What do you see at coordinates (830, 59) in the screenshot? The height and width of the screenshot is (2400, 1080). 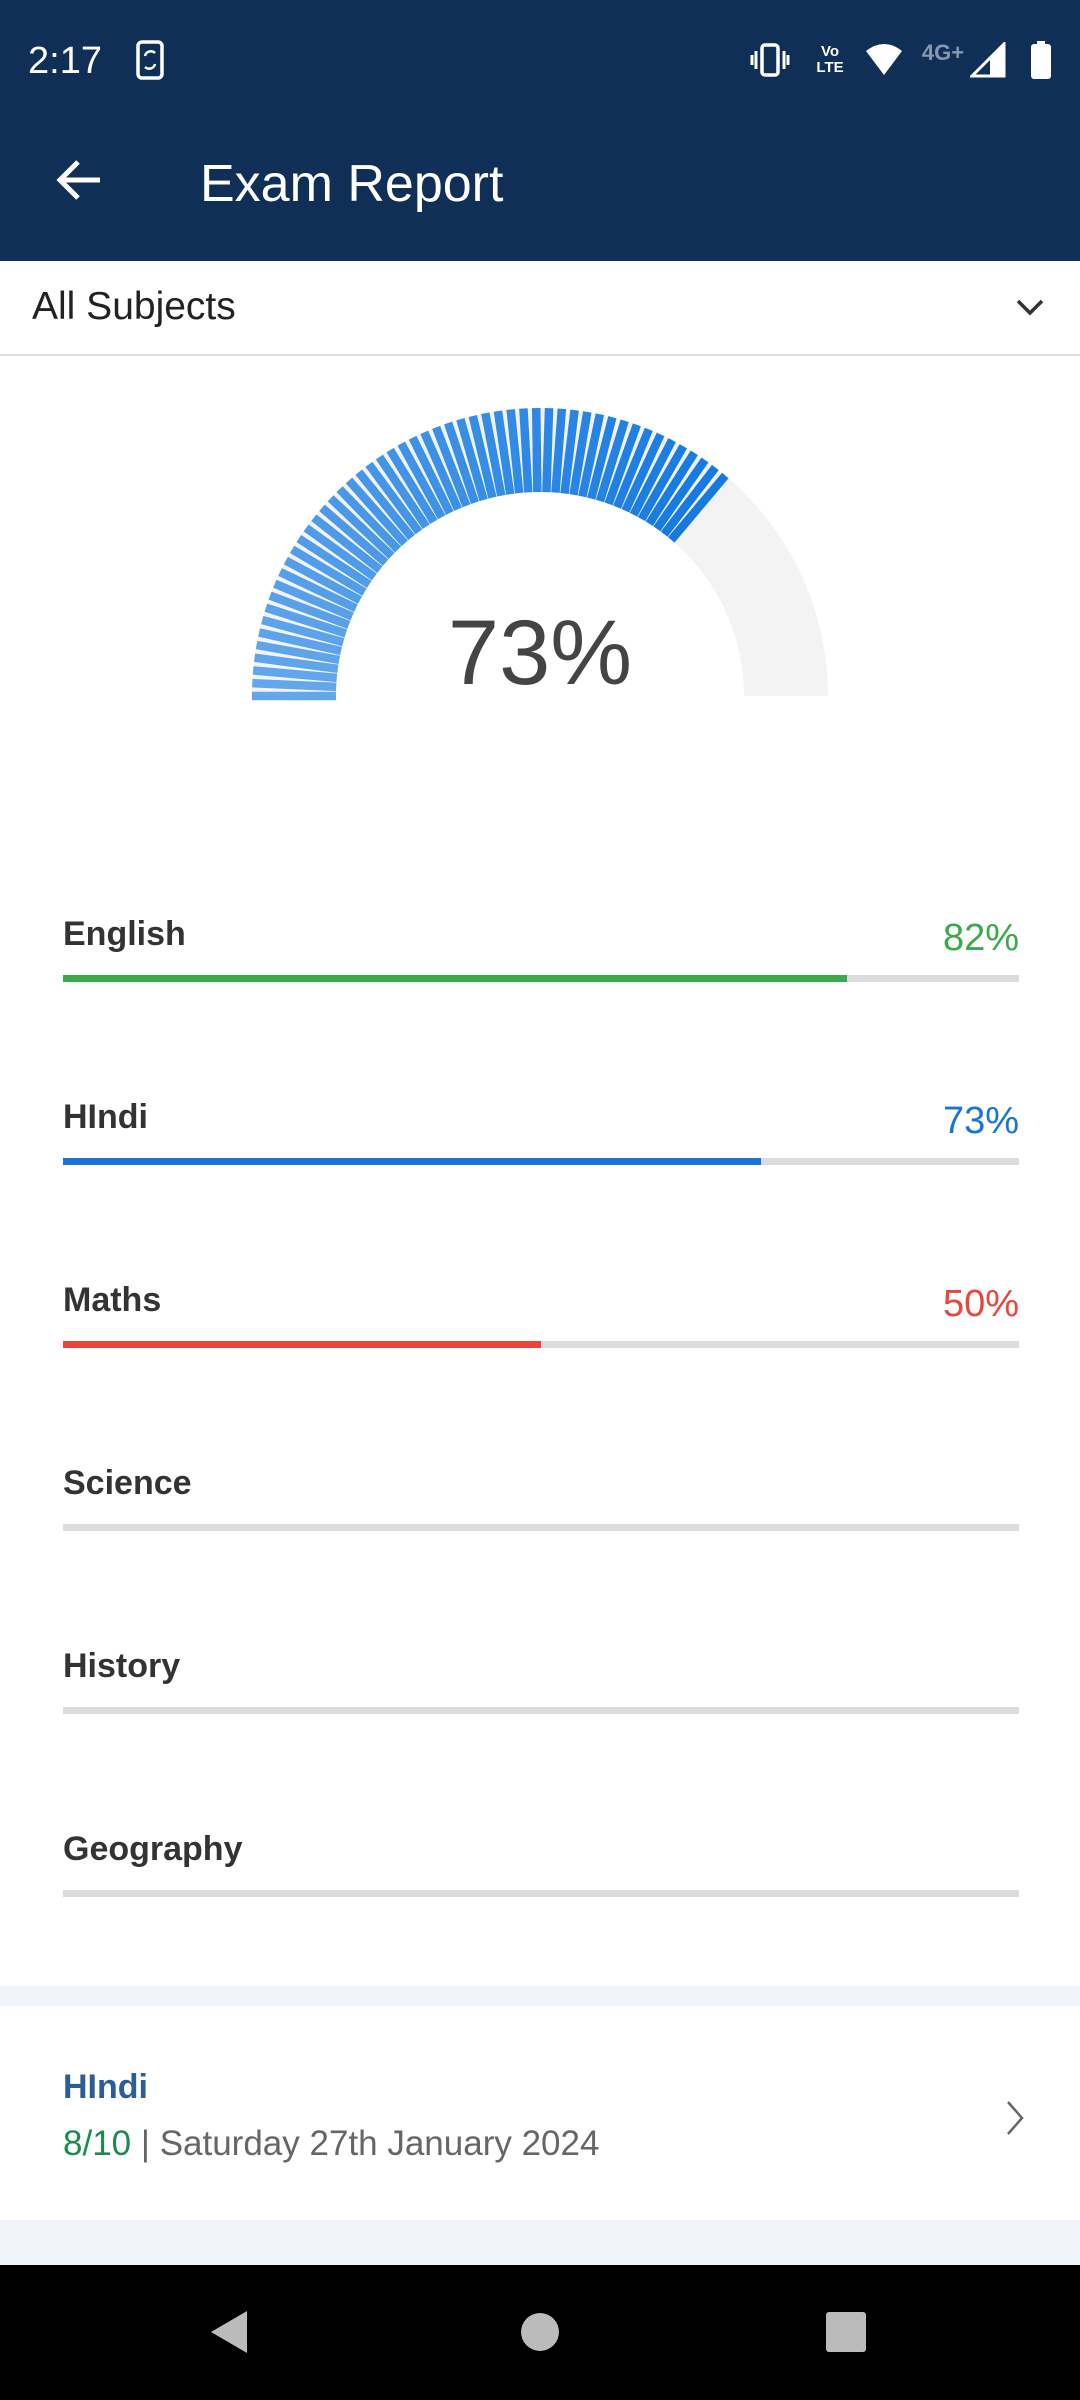 I see `volte-icon: Vo LTE` at bounding box center [830, 59].